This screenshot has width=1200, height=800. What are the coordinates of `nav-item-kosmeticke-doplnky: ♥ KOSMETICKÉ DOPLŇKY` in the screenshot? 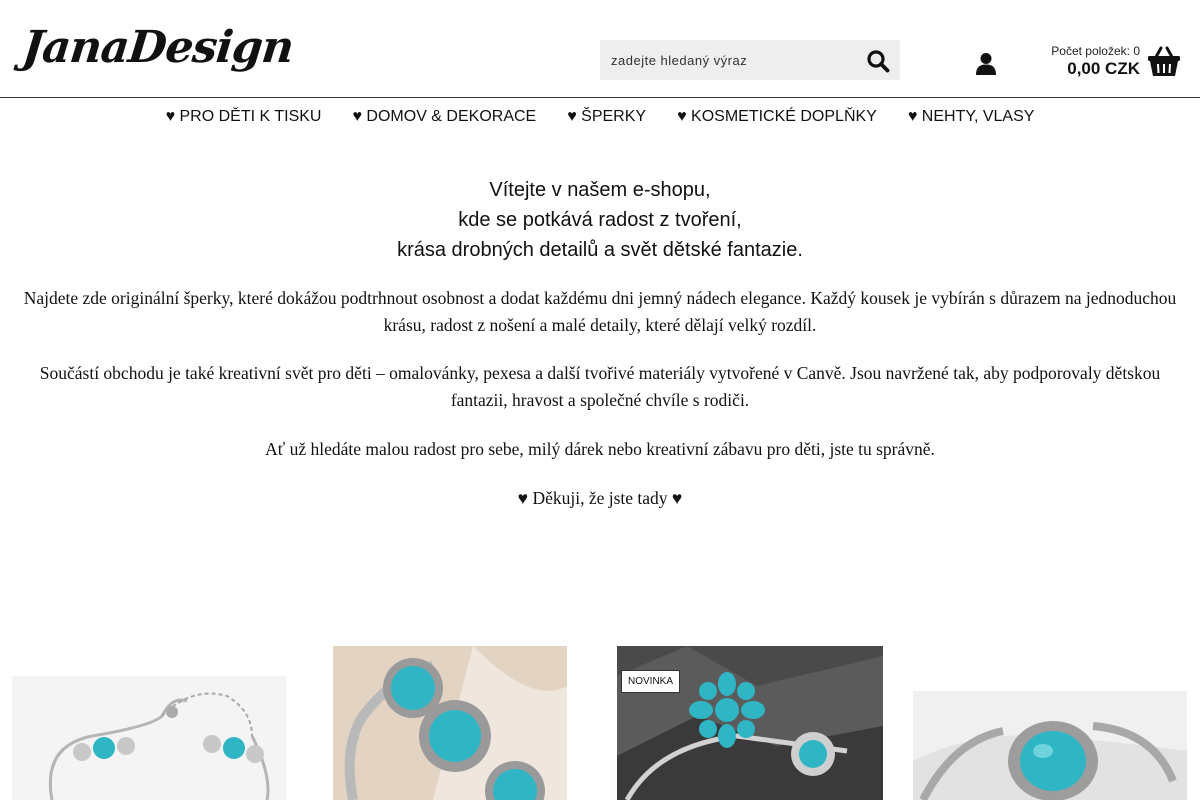 It's located at (777, 117).